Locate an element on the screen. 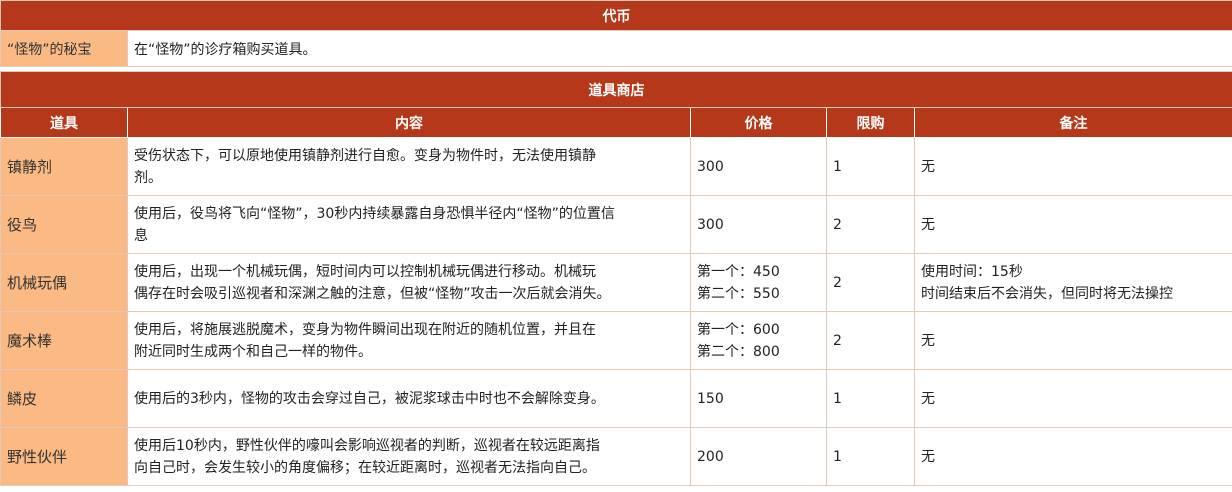 The height and width of the screenshot is (492, 1232). column-header-row: 道具 内容 价格 限购 备注 is located at coordinates (616, 122).